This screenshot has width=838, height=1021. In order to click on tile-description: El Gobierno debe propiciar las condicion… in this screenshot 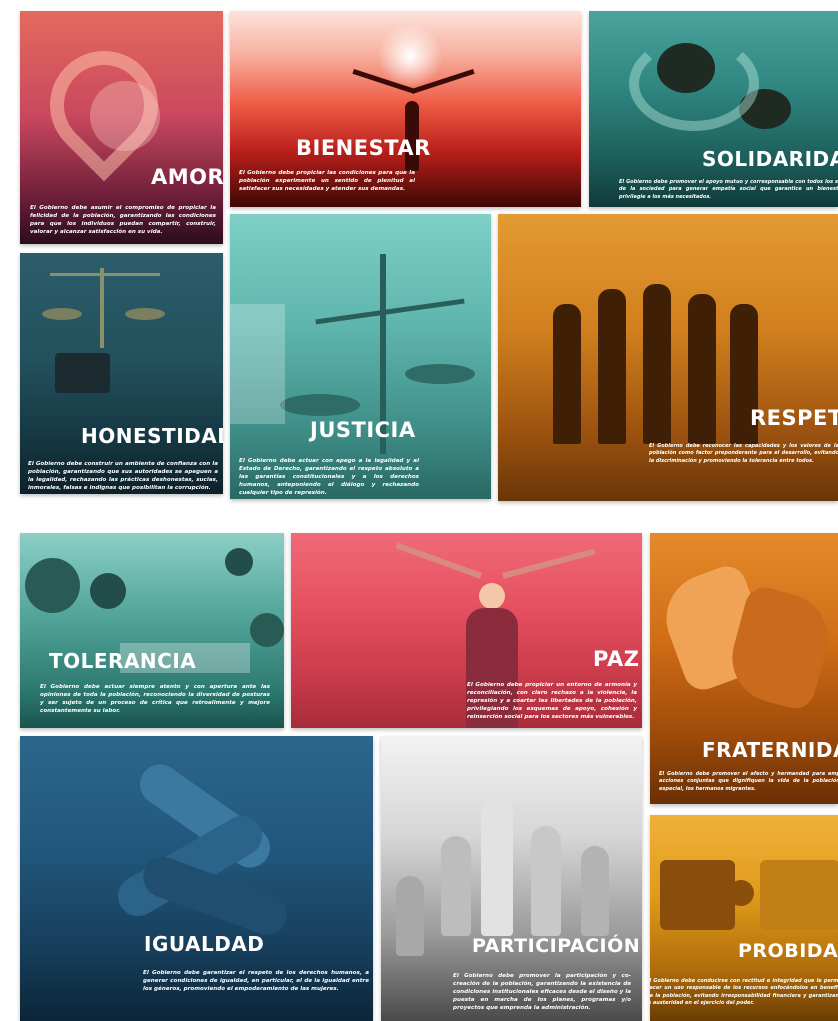, I will do `click(327, 181)`.